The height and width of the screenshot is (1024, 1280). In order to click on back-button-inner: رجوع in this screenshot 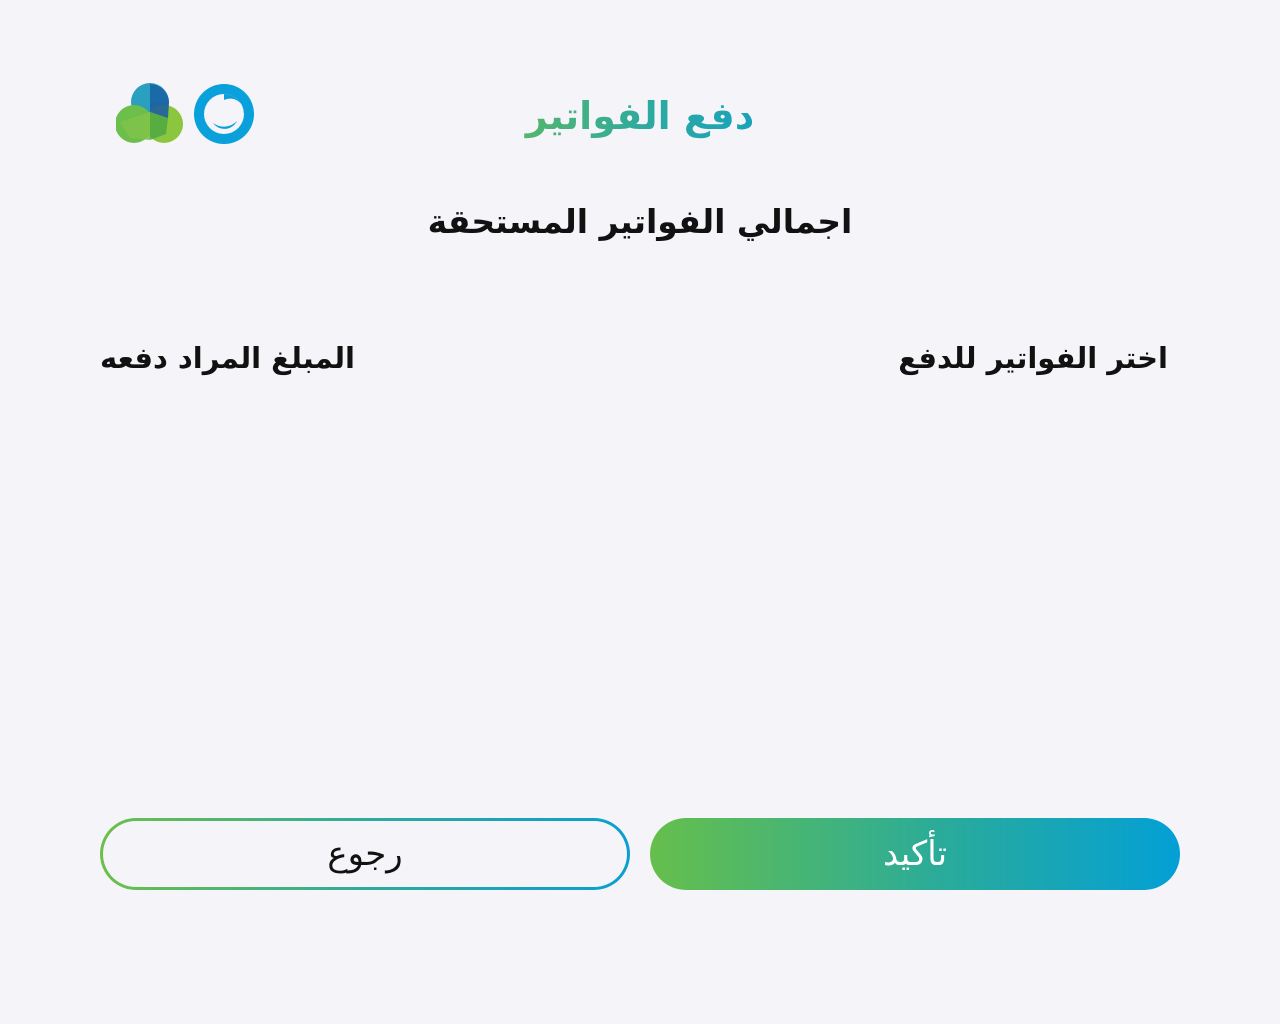, I will do `click(365, 854)`.